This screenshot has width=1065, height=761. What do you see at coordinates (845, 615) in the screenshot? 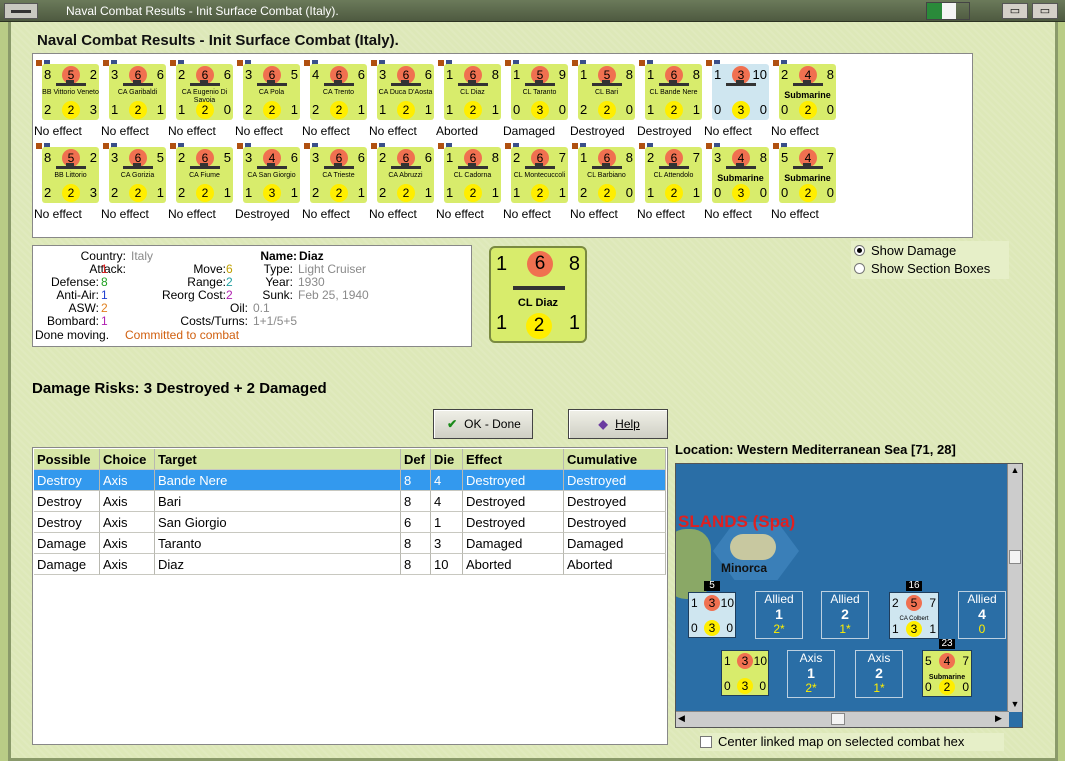
I see `allied-stack-2: Allied 2 1*` at bounding box center [845, 615].